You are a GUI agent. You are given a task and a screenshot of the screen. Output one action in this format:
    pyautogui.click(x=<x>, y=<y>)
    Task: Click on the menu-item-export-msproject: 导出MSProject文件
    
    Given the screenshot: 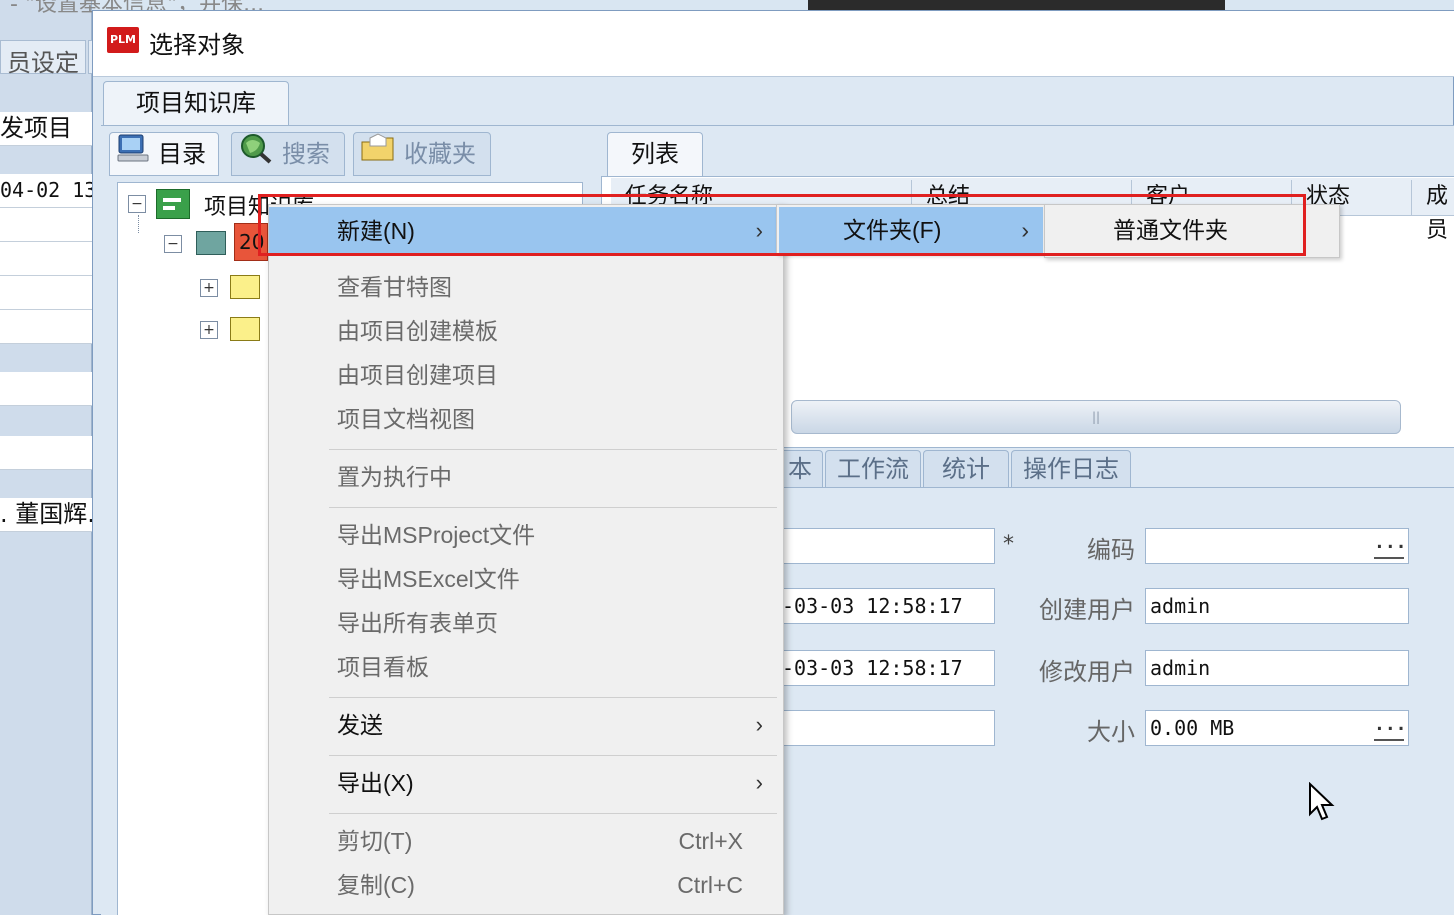 What is the action you would take?
    pyautogui.click(x=526, y=535)
    